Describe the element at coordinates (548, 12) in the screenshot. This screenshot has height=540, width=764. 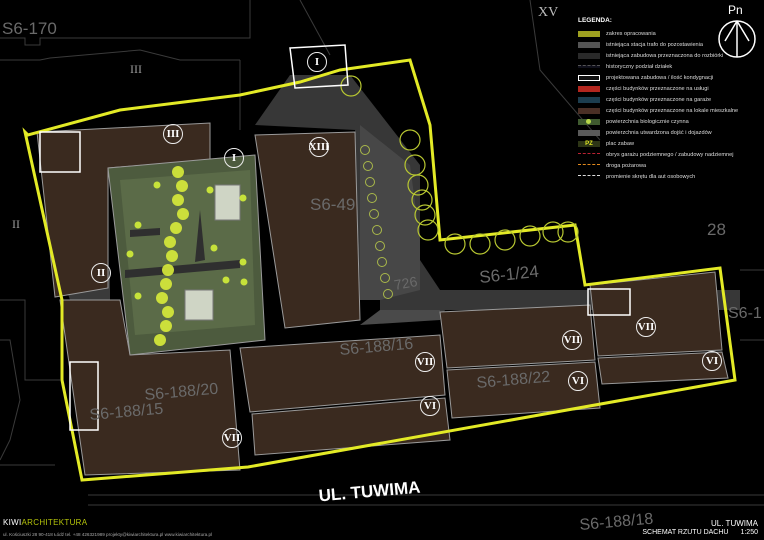
I see `storey-label: XV` at that location.